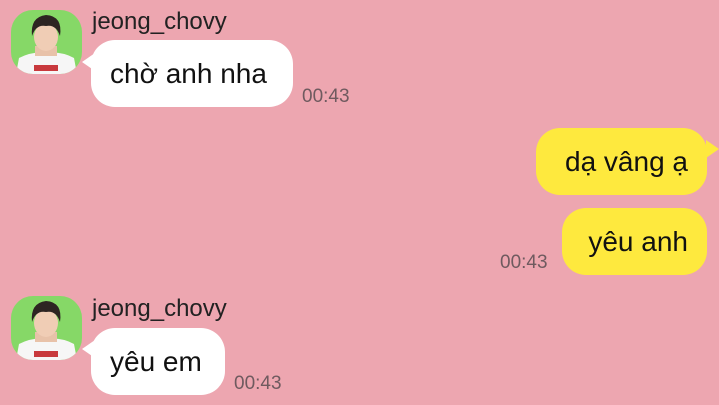 The width and height of the screenshot is (719, 405). Describe the element at coordinates (192, 73) in the screenshot. I see `message-bubble-incoming: chờ anh nha` at that location.